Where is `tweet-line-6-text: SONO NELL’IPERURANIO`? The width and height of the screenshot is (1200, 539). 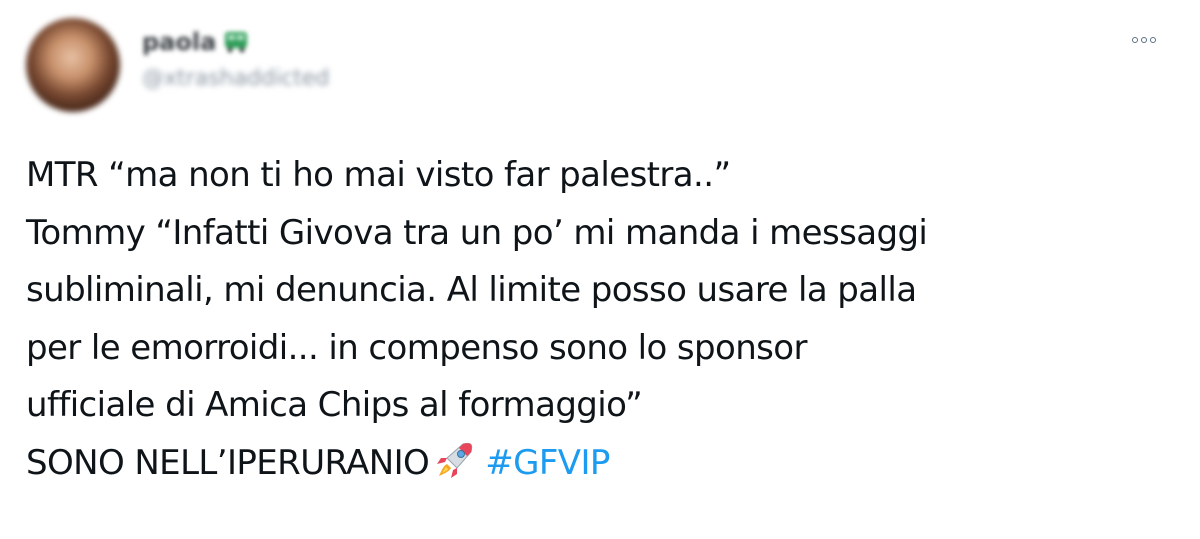 tweet-line-6-text: SONO NELL’IPERURANIO is located at coordinates (228, 462).